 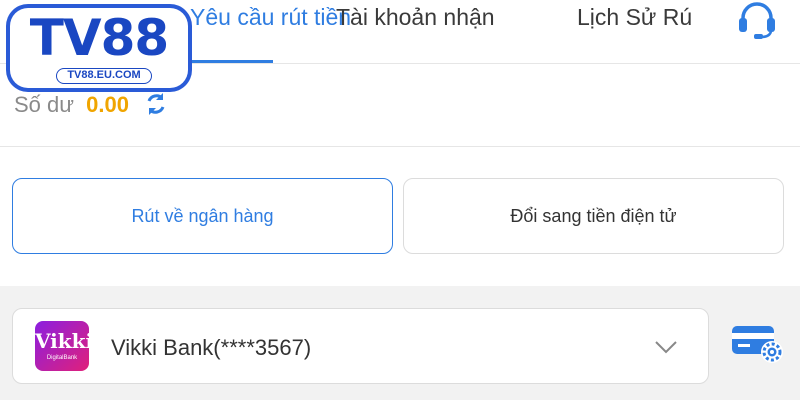 What do you see at coordinates (156, 104) in the screenshot?
I see `refresh-icon` at bounding box center [156, 104].